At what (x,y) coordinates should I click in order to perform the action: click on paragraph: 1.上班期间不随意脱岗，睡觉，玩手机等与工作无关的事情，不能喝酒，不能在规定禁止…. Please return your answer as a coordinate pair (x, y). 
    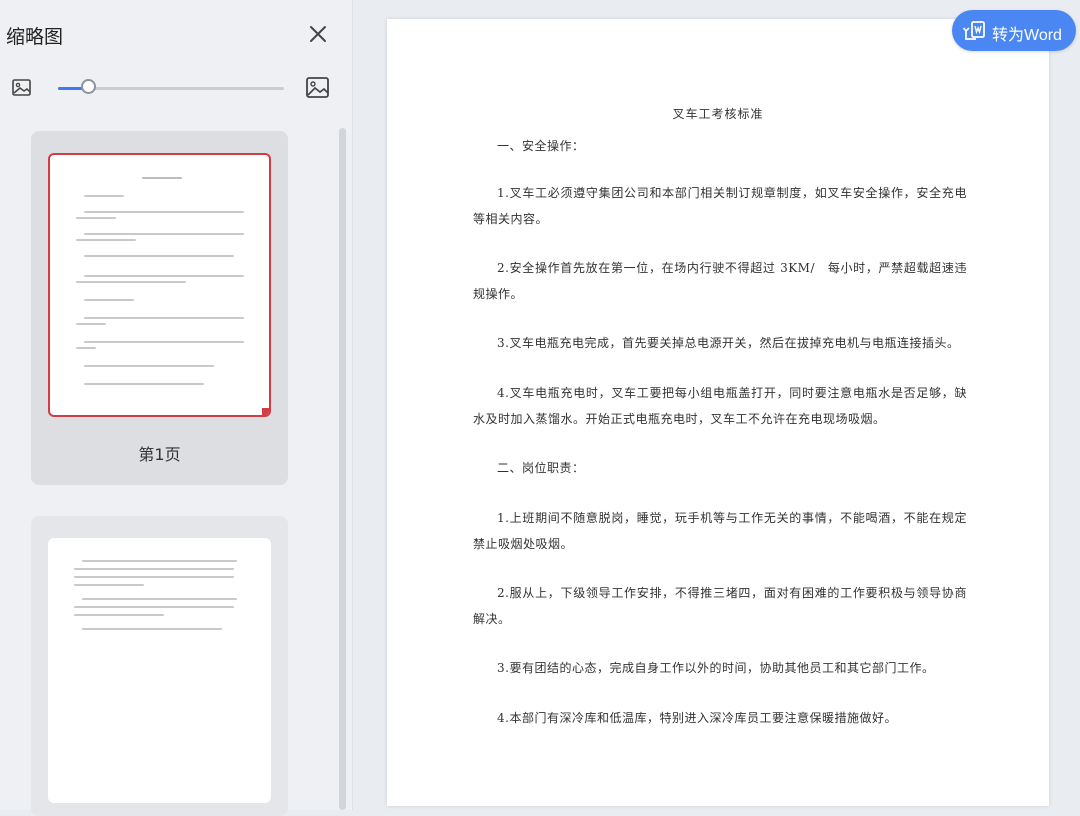
    Looking at the image, I should click on (720, 531).